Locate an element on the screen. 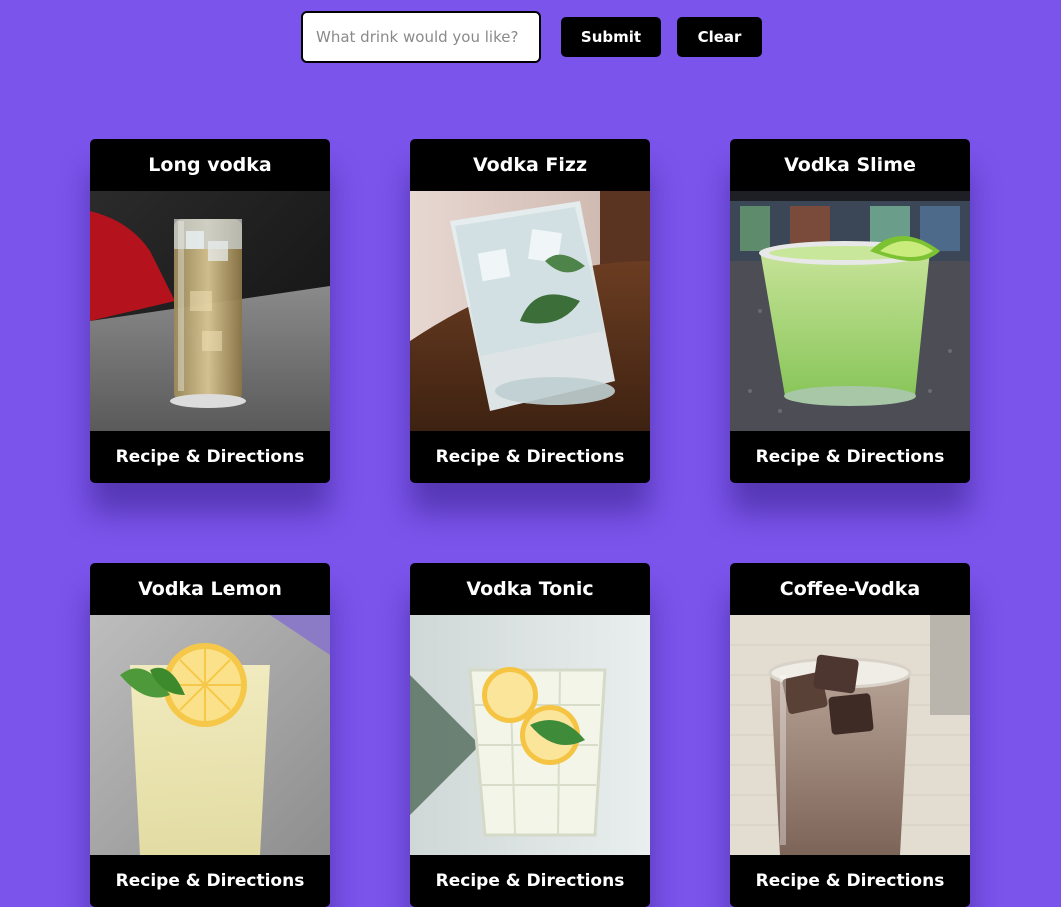 Image resolution: width=1061 pixels, height=907 pixels. drink-card: Vodka Lemon Recipe & Directions is located at coordinates (210, 735).